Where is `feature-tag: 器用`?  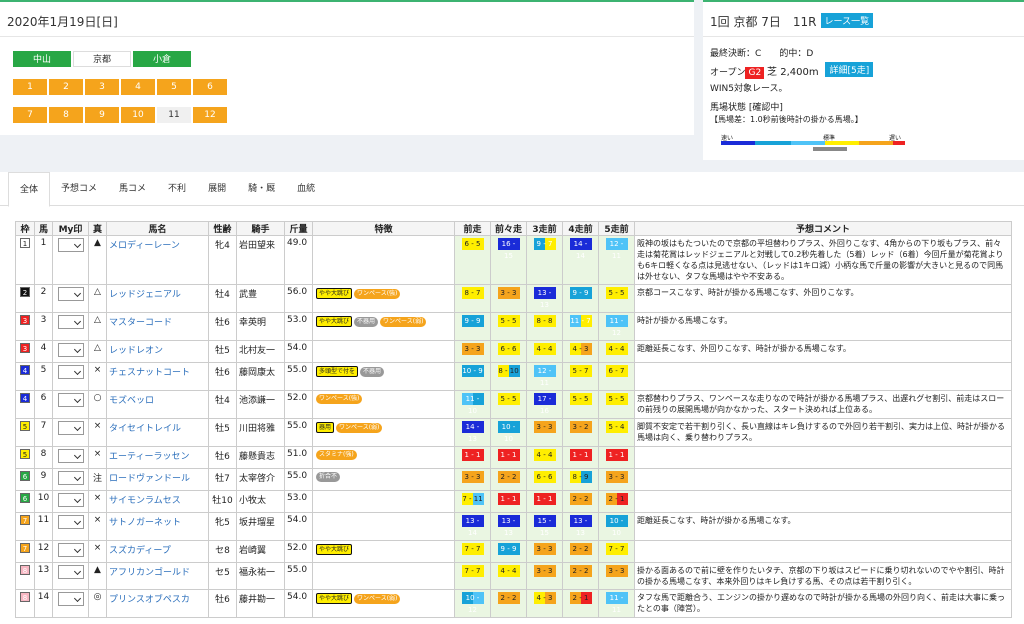 feature-tag: 器用 is located at coordinates (325, 427).